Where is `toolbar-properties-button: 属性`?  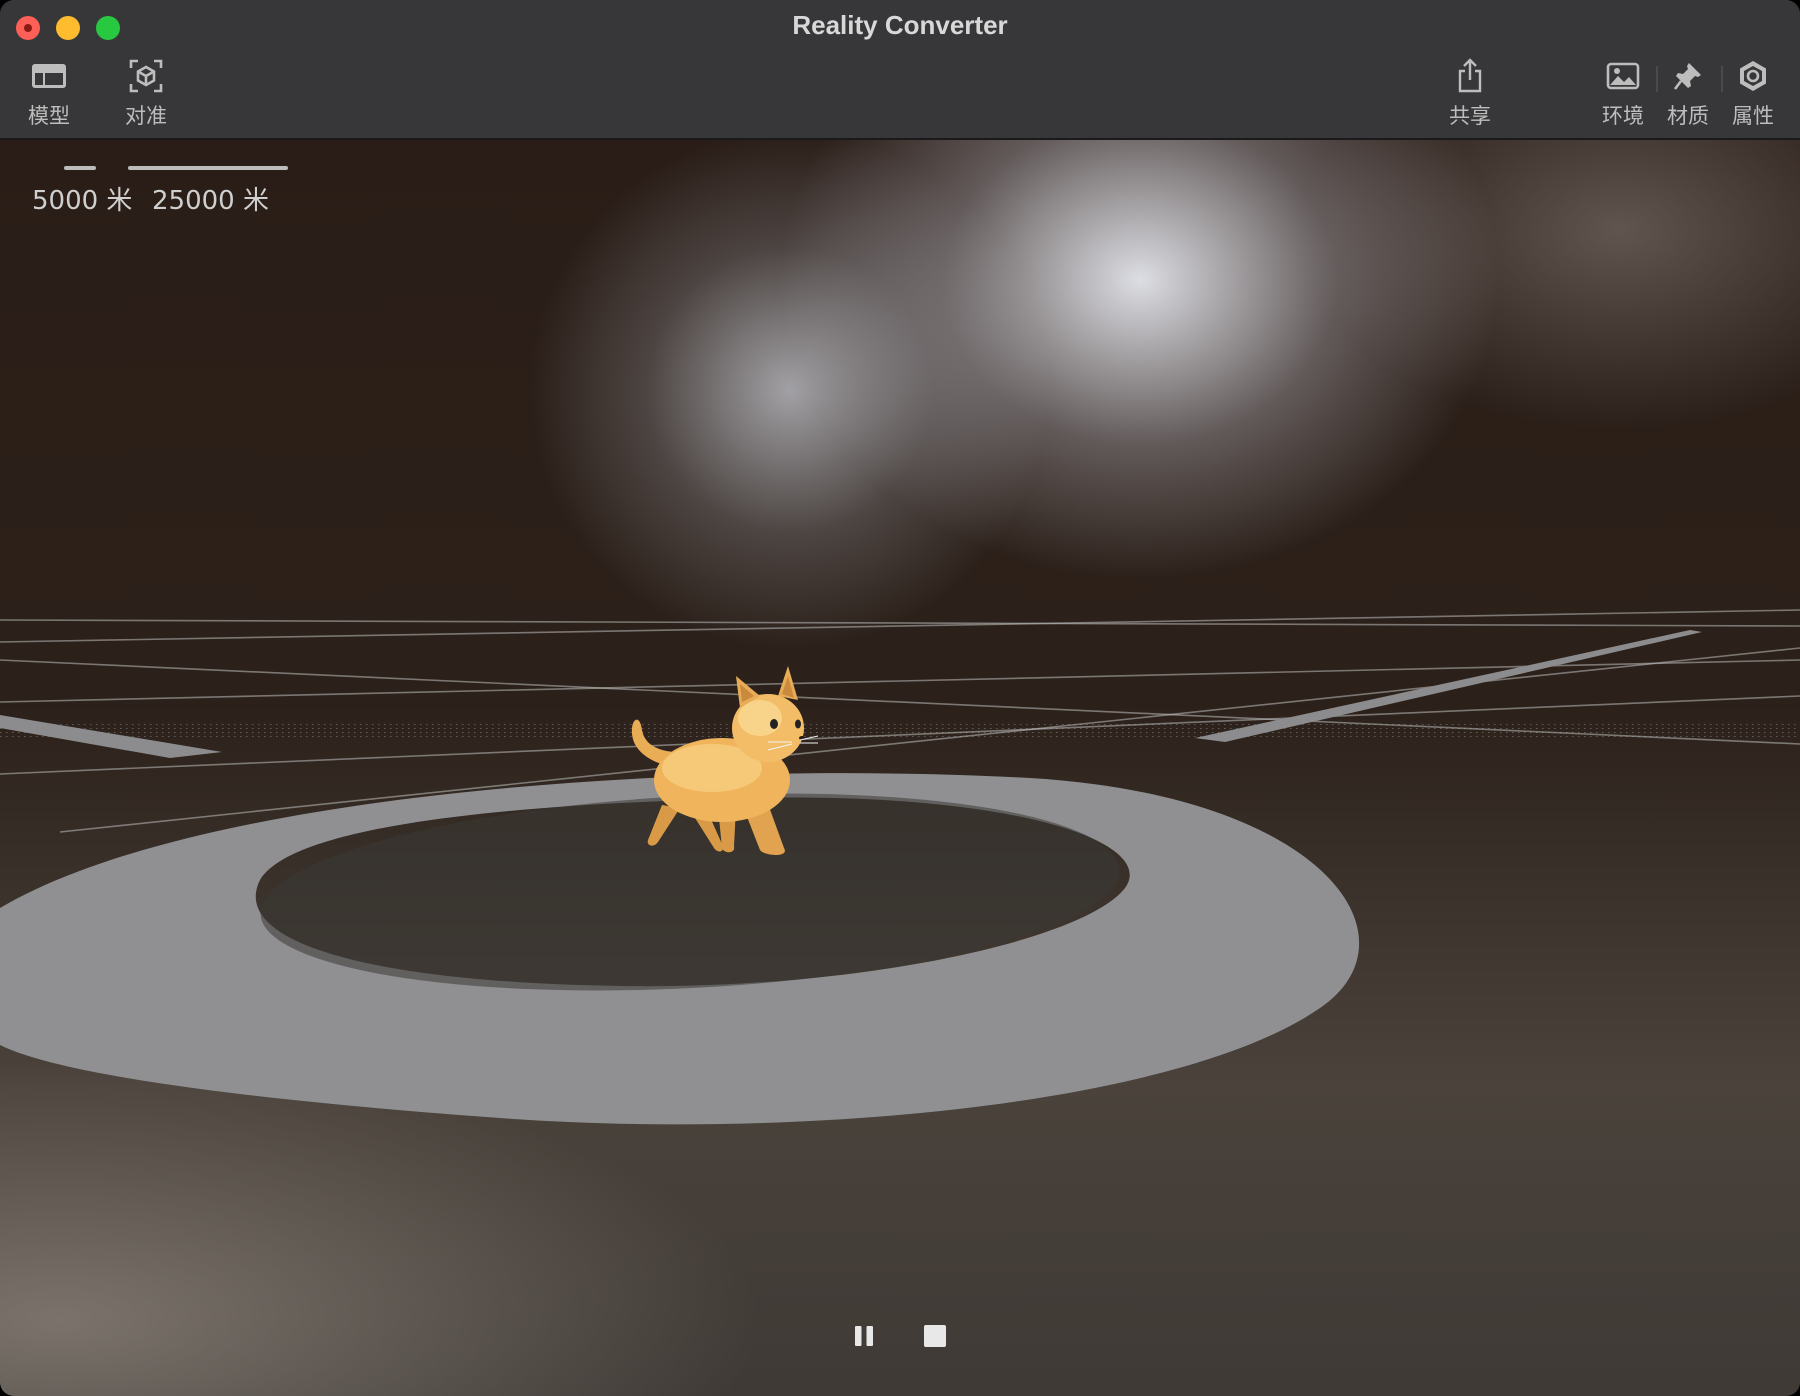 toolbar-properties-button: 属性 is located at coordinates (1753, 93).